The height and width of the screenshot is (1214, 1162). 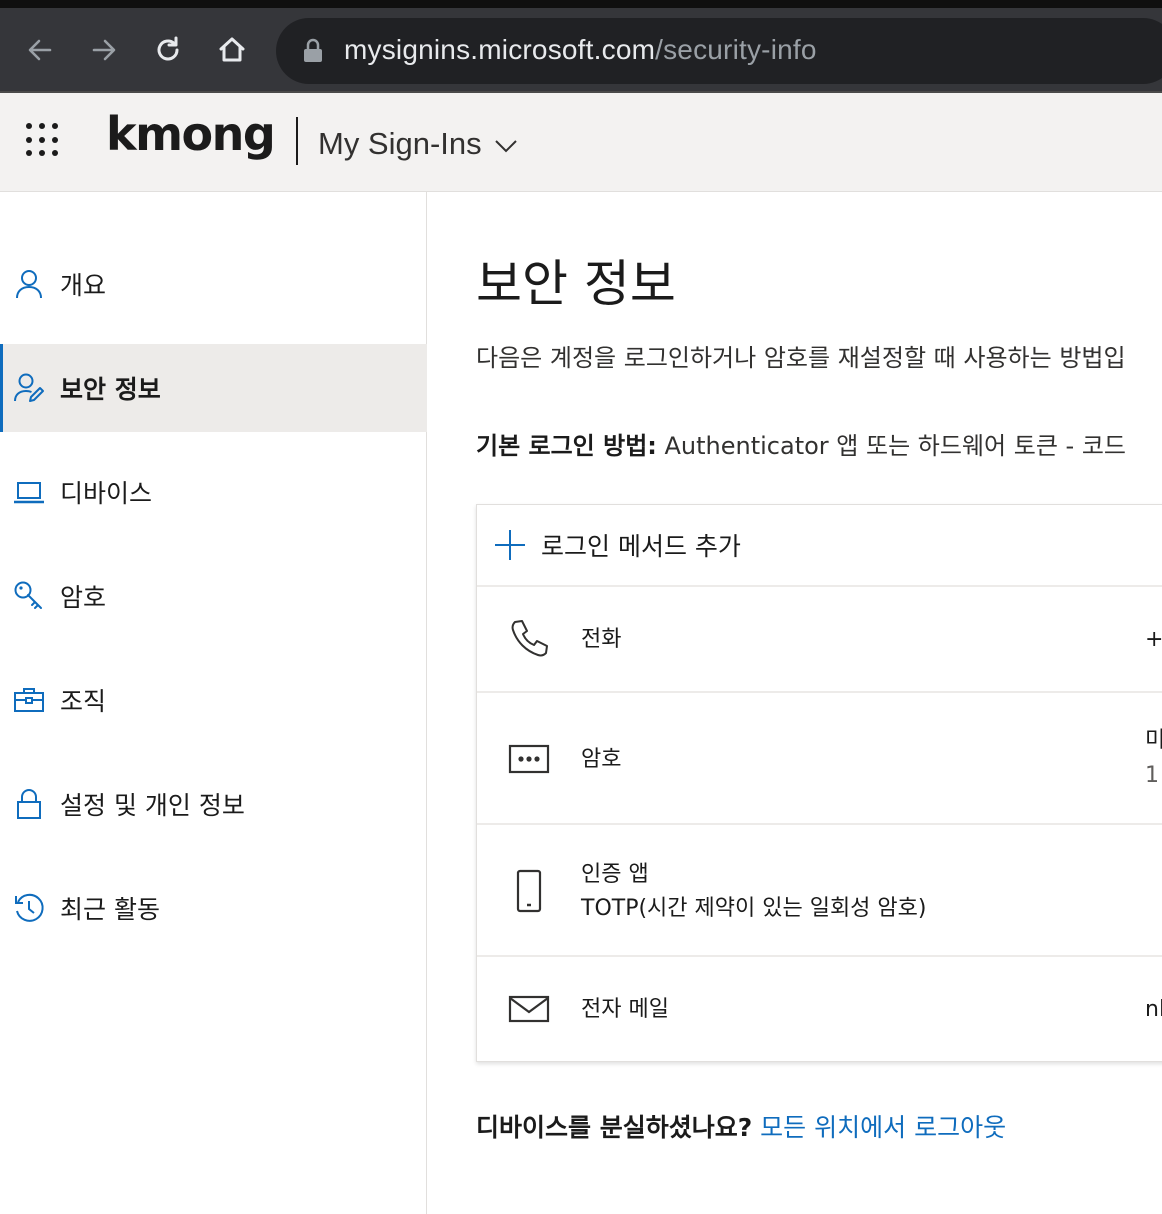 I want to click on sign-out-everywhere-link: 모든 위치에서 로그아웃, so click(x=883, y=1127).